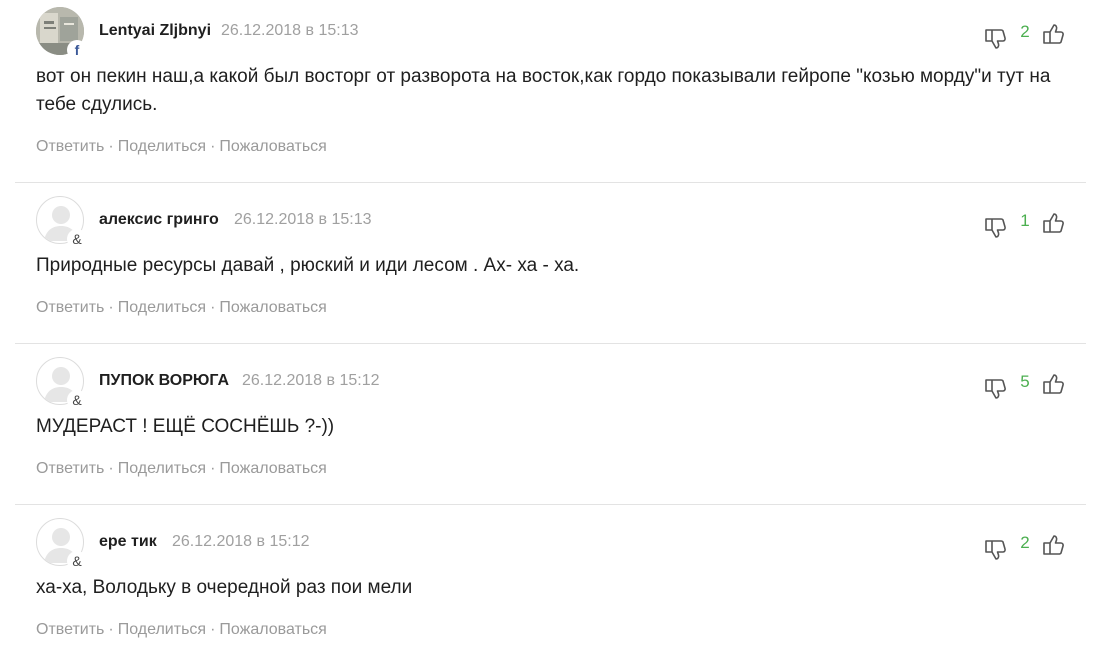 The image size is (1095, 654). What do you see at coordinates (155, 31) in the screenshot?
I see `comment-author: Lentyai Zljbnyi` at bounding box center [155, 31].